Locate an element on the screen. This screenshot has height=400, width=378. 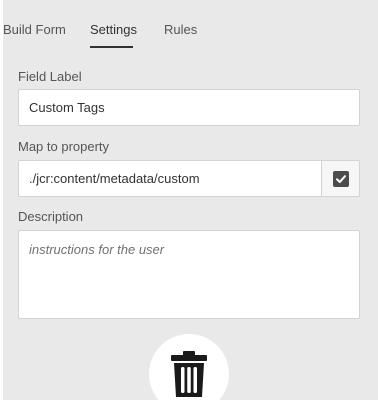
map-to-property-heading: Map to property is located at coordinates (64, 146).